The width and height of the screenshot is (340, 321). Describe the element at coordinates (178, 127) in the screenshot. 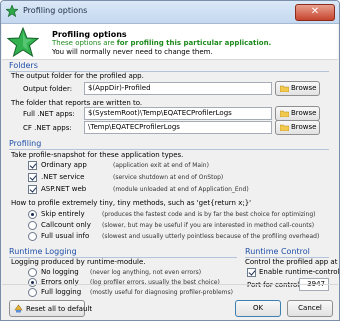

I see `cf-net-input: \Temp\EQATECProfilerLogs` at that location.